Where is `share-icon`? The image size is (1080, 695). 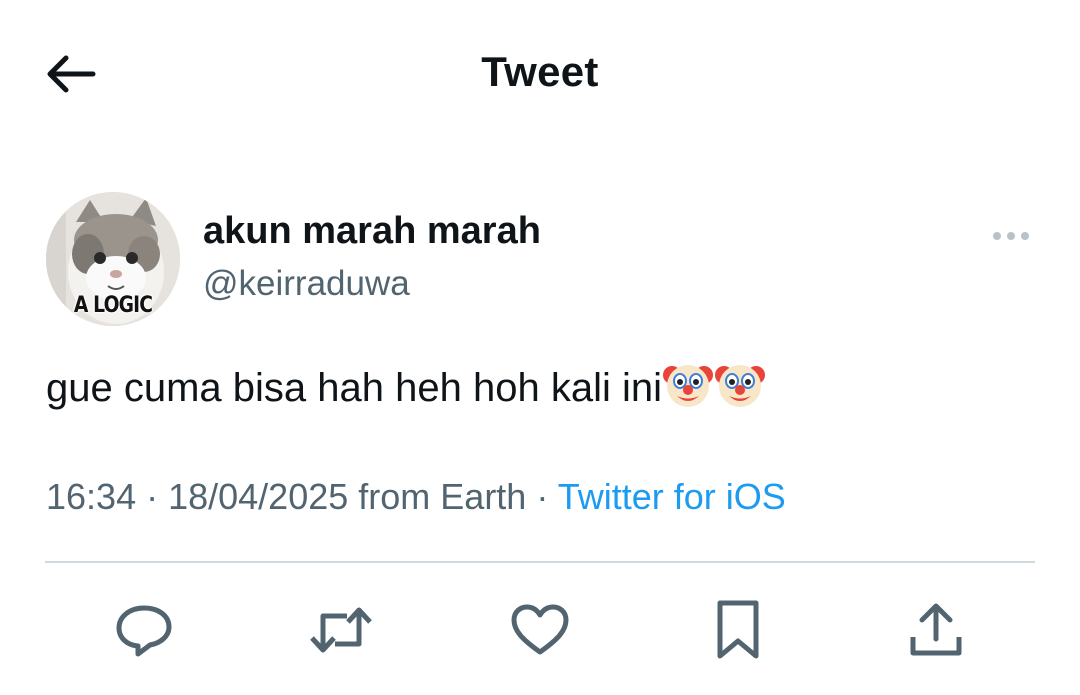
share-icon is located at coordinates (936, 629).